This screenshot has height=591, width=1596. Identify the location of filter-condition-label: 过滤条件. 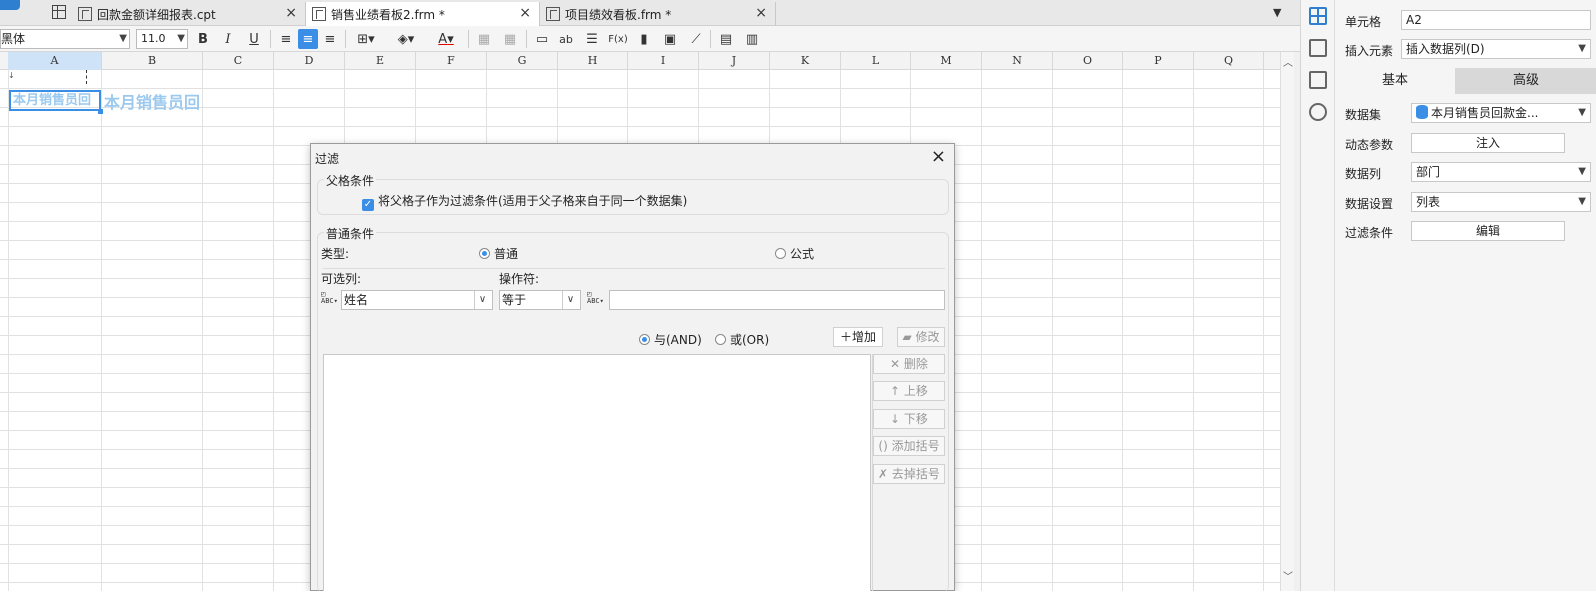
(1369, 233).